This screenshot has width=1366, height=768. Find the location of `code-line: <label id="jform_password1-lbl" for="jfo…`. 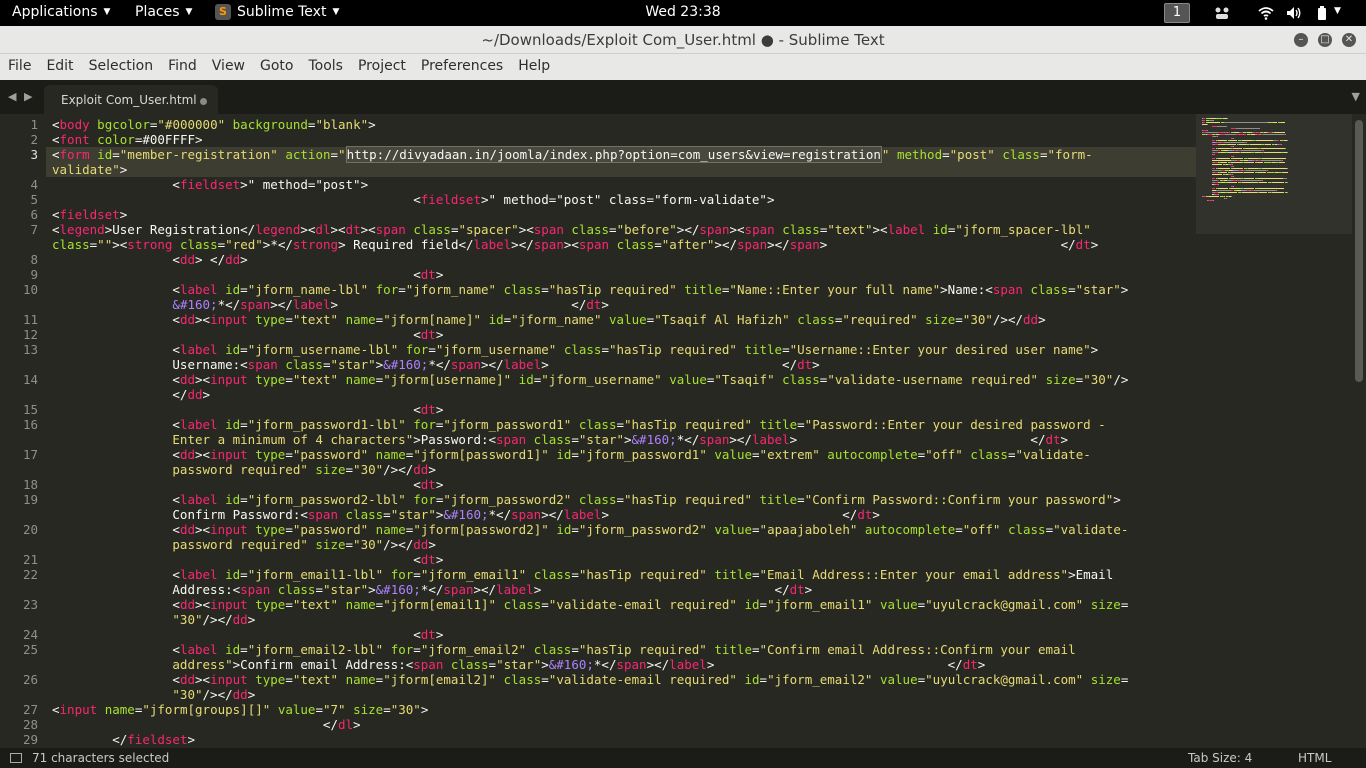

code-line: <label id="jform_password1-lbl" for="jfo… is located at coordinates (578, 424).